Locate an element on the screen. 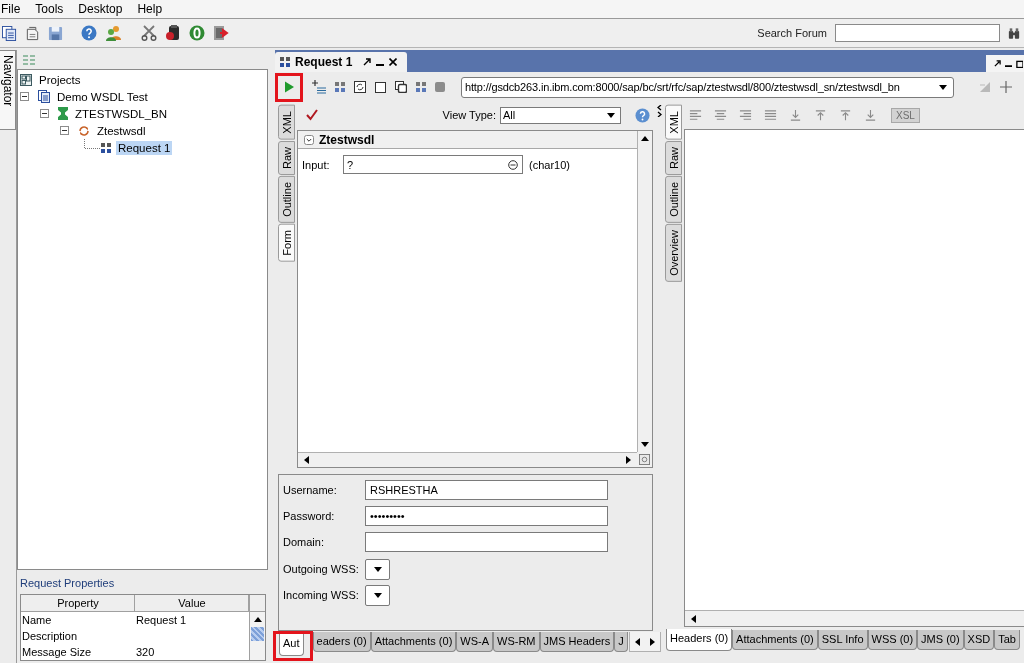 This screenshot has height=663, width=1024. copy-icon is located at coordinates (401, 87).